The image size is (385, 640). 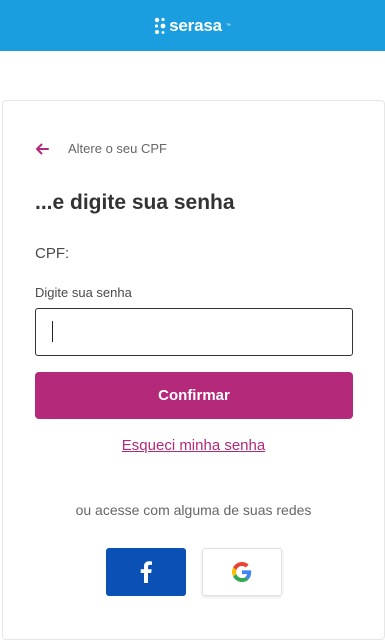 What do you see at coordinates (194, 332) in the screenshot?
I see `password-input` at bounding box center [194, 332].